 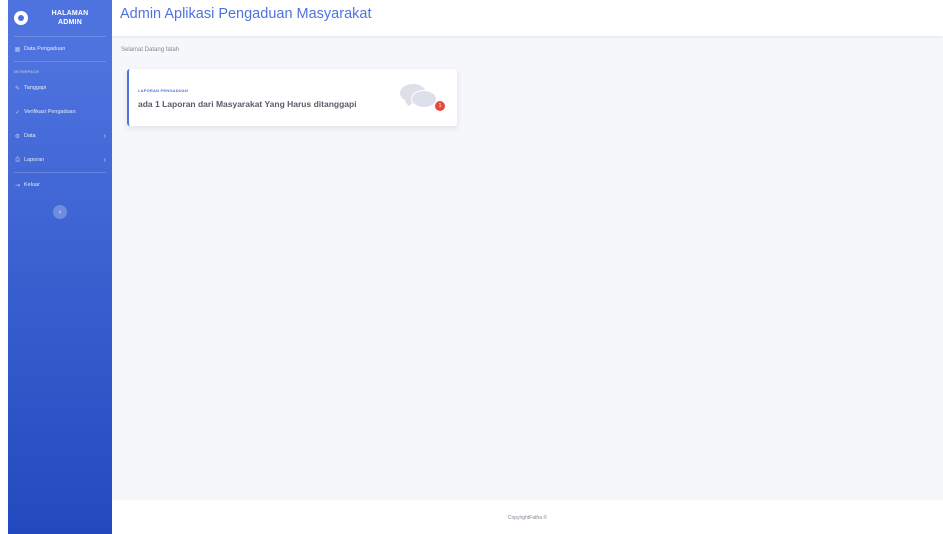 I want to click on brand-line-2: ADMIN, so click(x=70, y=22).